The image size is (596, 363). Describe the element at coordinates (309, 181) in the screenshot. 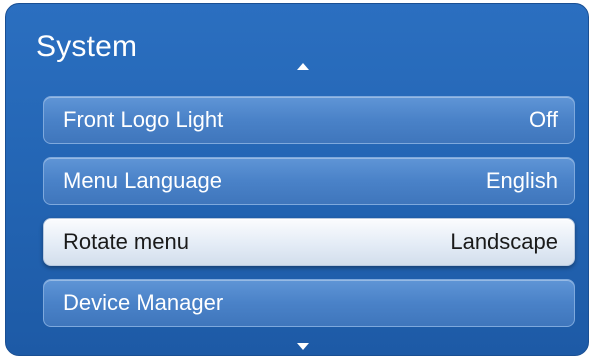

I see `menu-item-menu-language: Menu Language English` at that location.